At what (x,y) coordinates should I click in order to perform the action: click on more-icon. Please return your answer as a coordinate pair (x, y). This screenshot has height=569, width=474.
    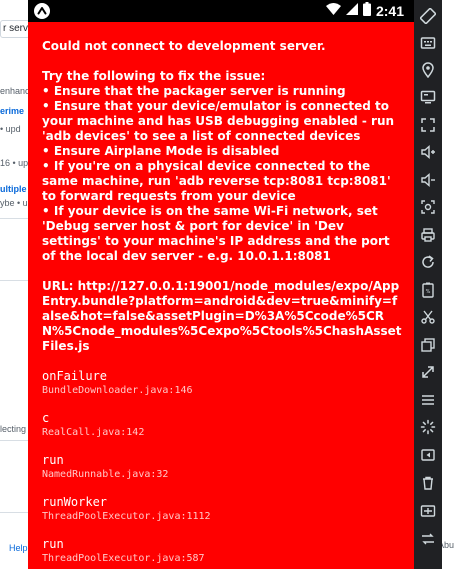
    Looking at the image, I should click on (428, 539).